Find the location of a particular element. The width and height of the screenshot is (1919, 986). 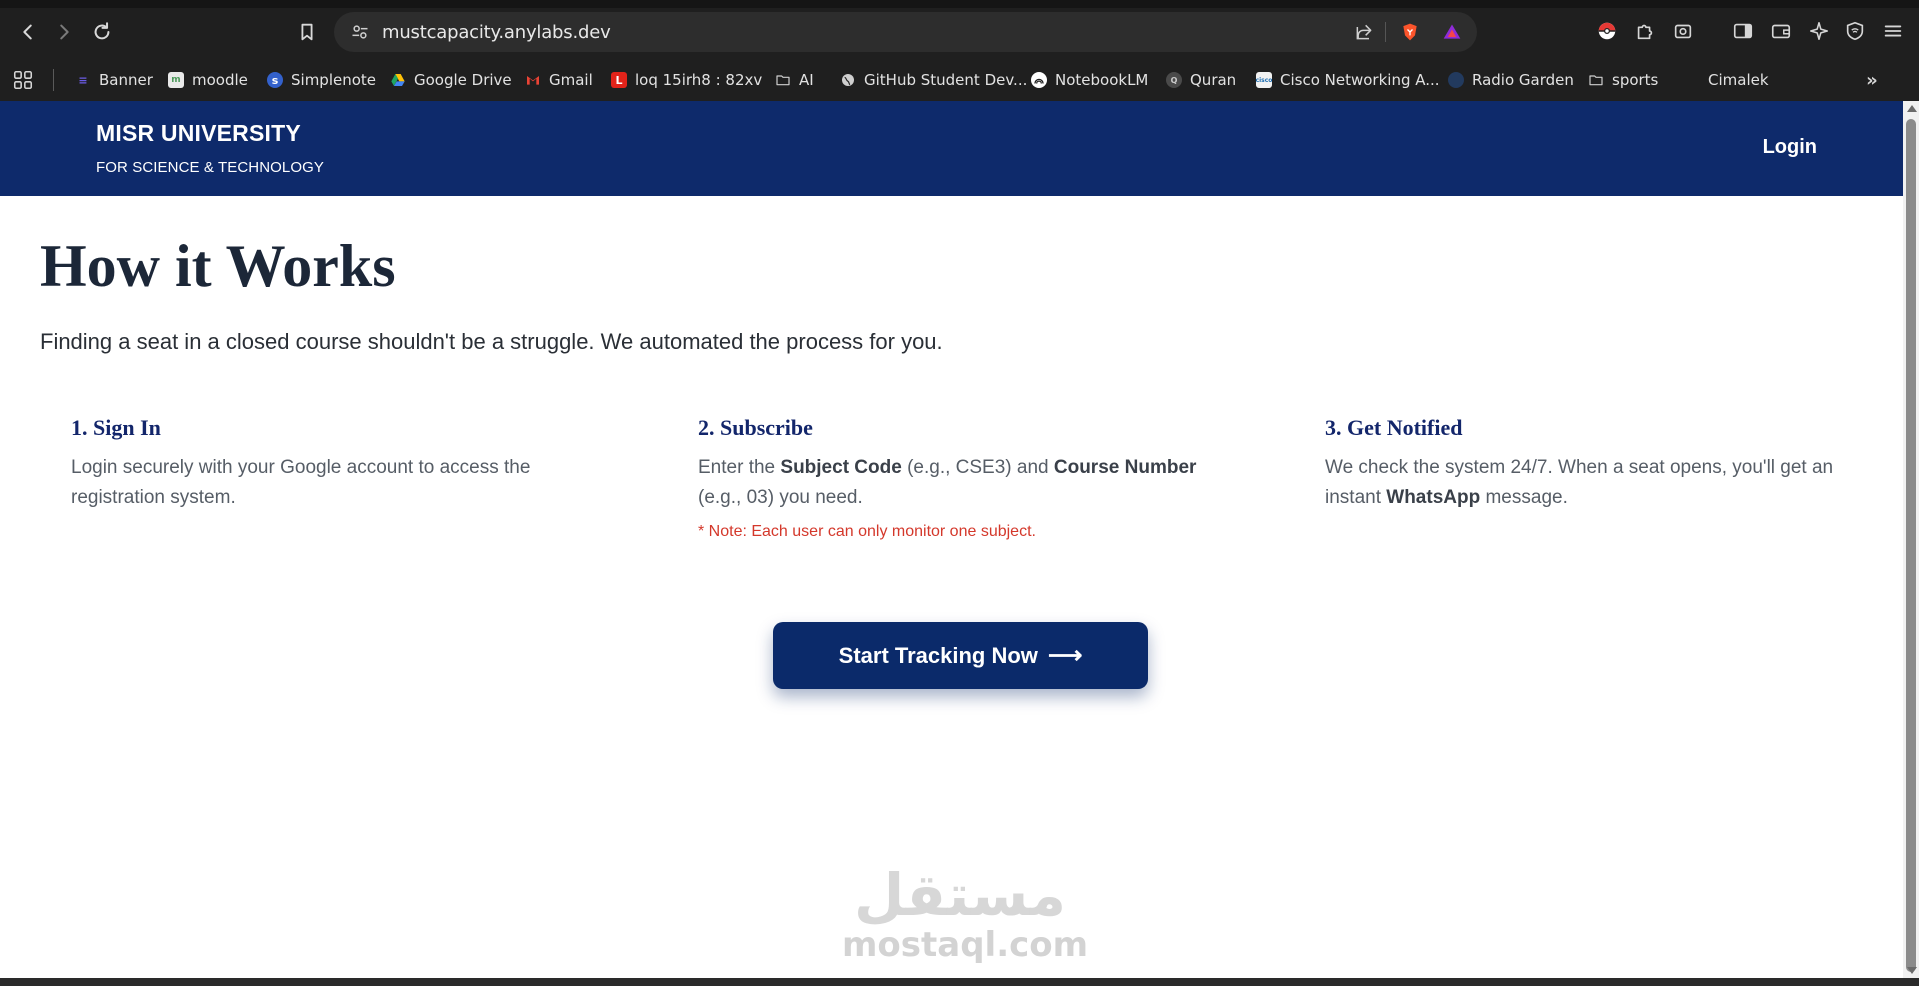

address-bar: mustcapacity.anylabs.dev is located at coordinates (905, 32).